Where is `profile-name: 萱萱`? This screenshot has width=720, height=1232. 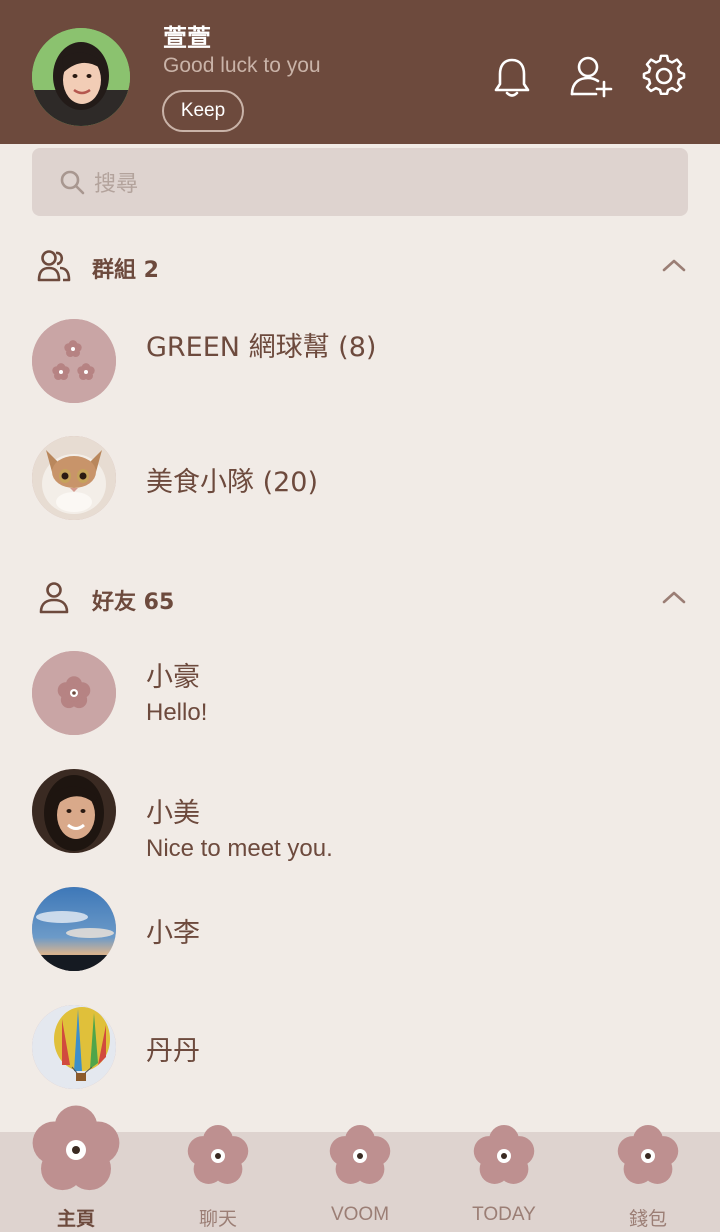
profile-name: 萱萱 is located at coordinates (187, 38).